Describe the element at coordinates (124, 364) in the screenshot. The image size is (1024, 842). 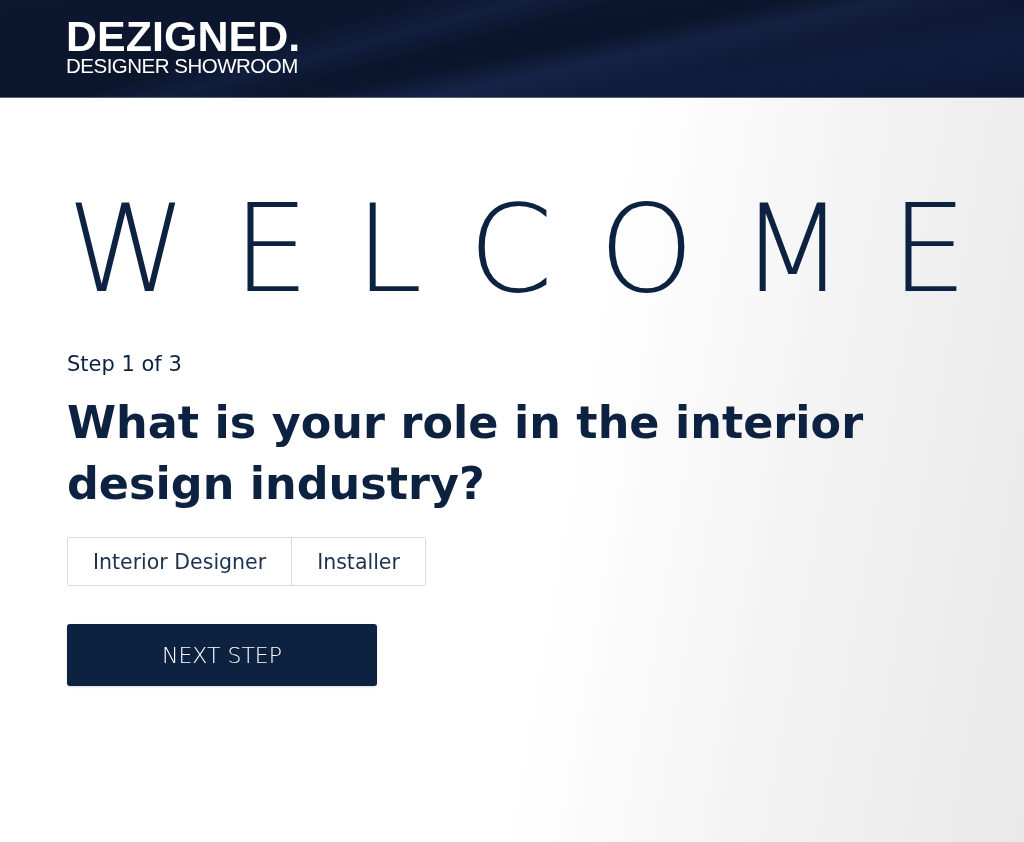
I see `step-counter: Step 1 of 3` at that location.